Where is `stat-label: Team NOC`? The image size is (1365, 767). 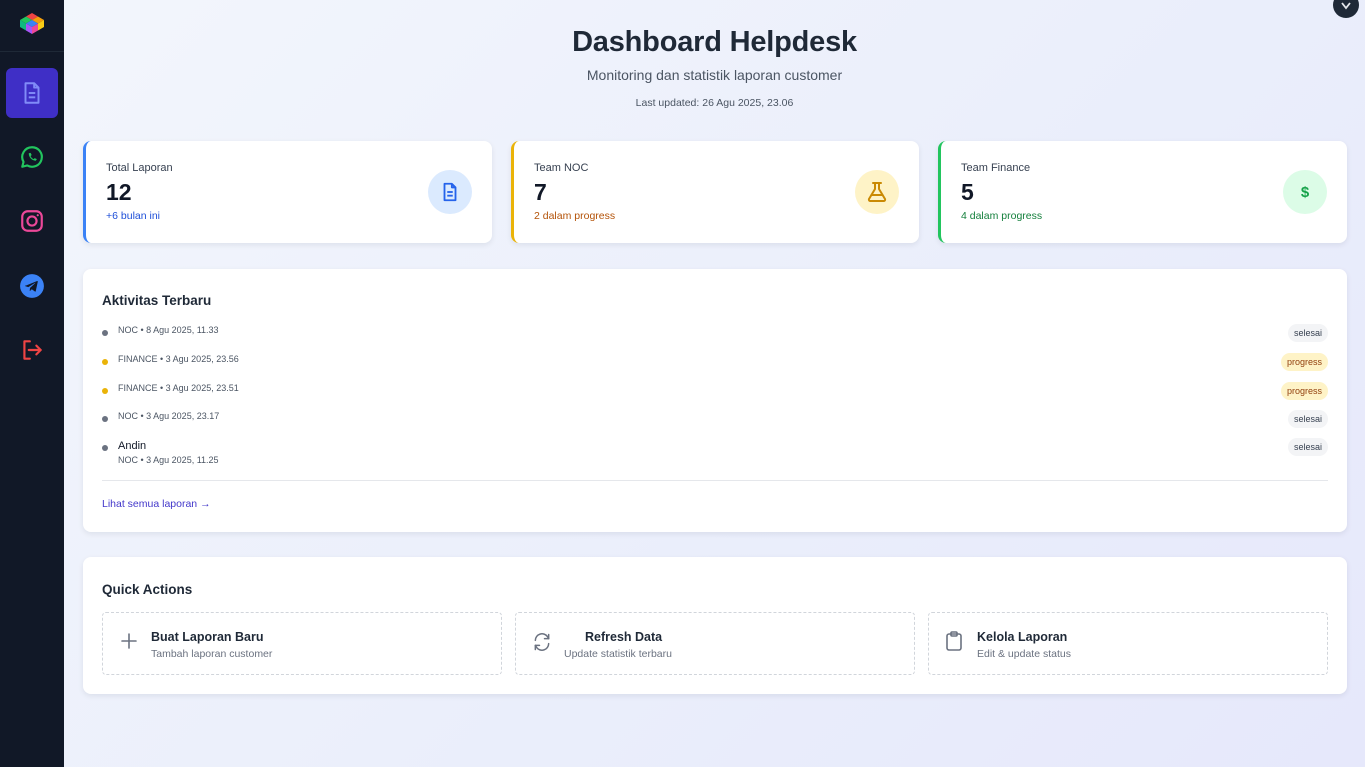
stat-label: Team NOC is located at coordinates (561, 168).